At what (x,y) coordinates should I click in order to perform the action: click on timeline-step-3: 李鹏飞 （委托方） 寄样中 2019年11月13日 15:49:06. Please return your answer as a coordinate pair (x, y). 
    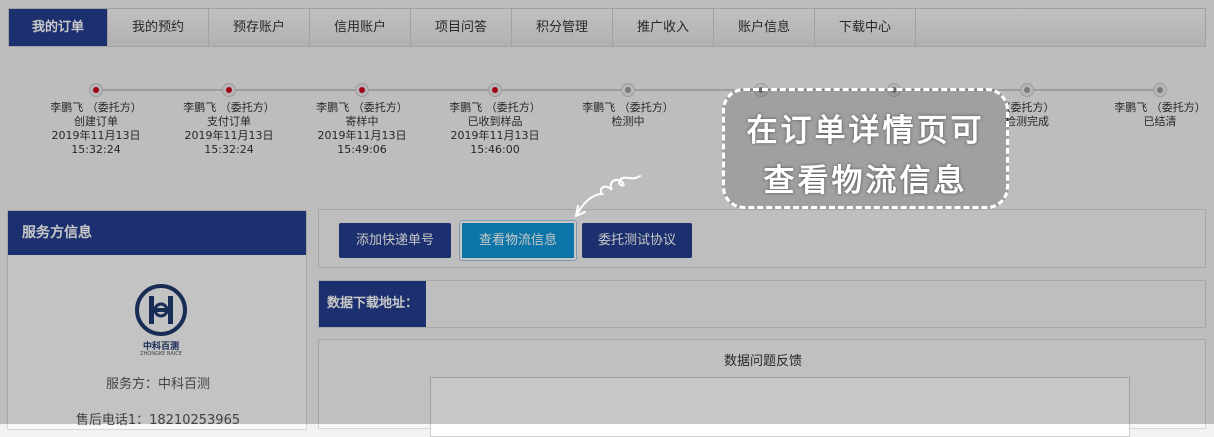
    Looking at the image, I should click on (362, 129).